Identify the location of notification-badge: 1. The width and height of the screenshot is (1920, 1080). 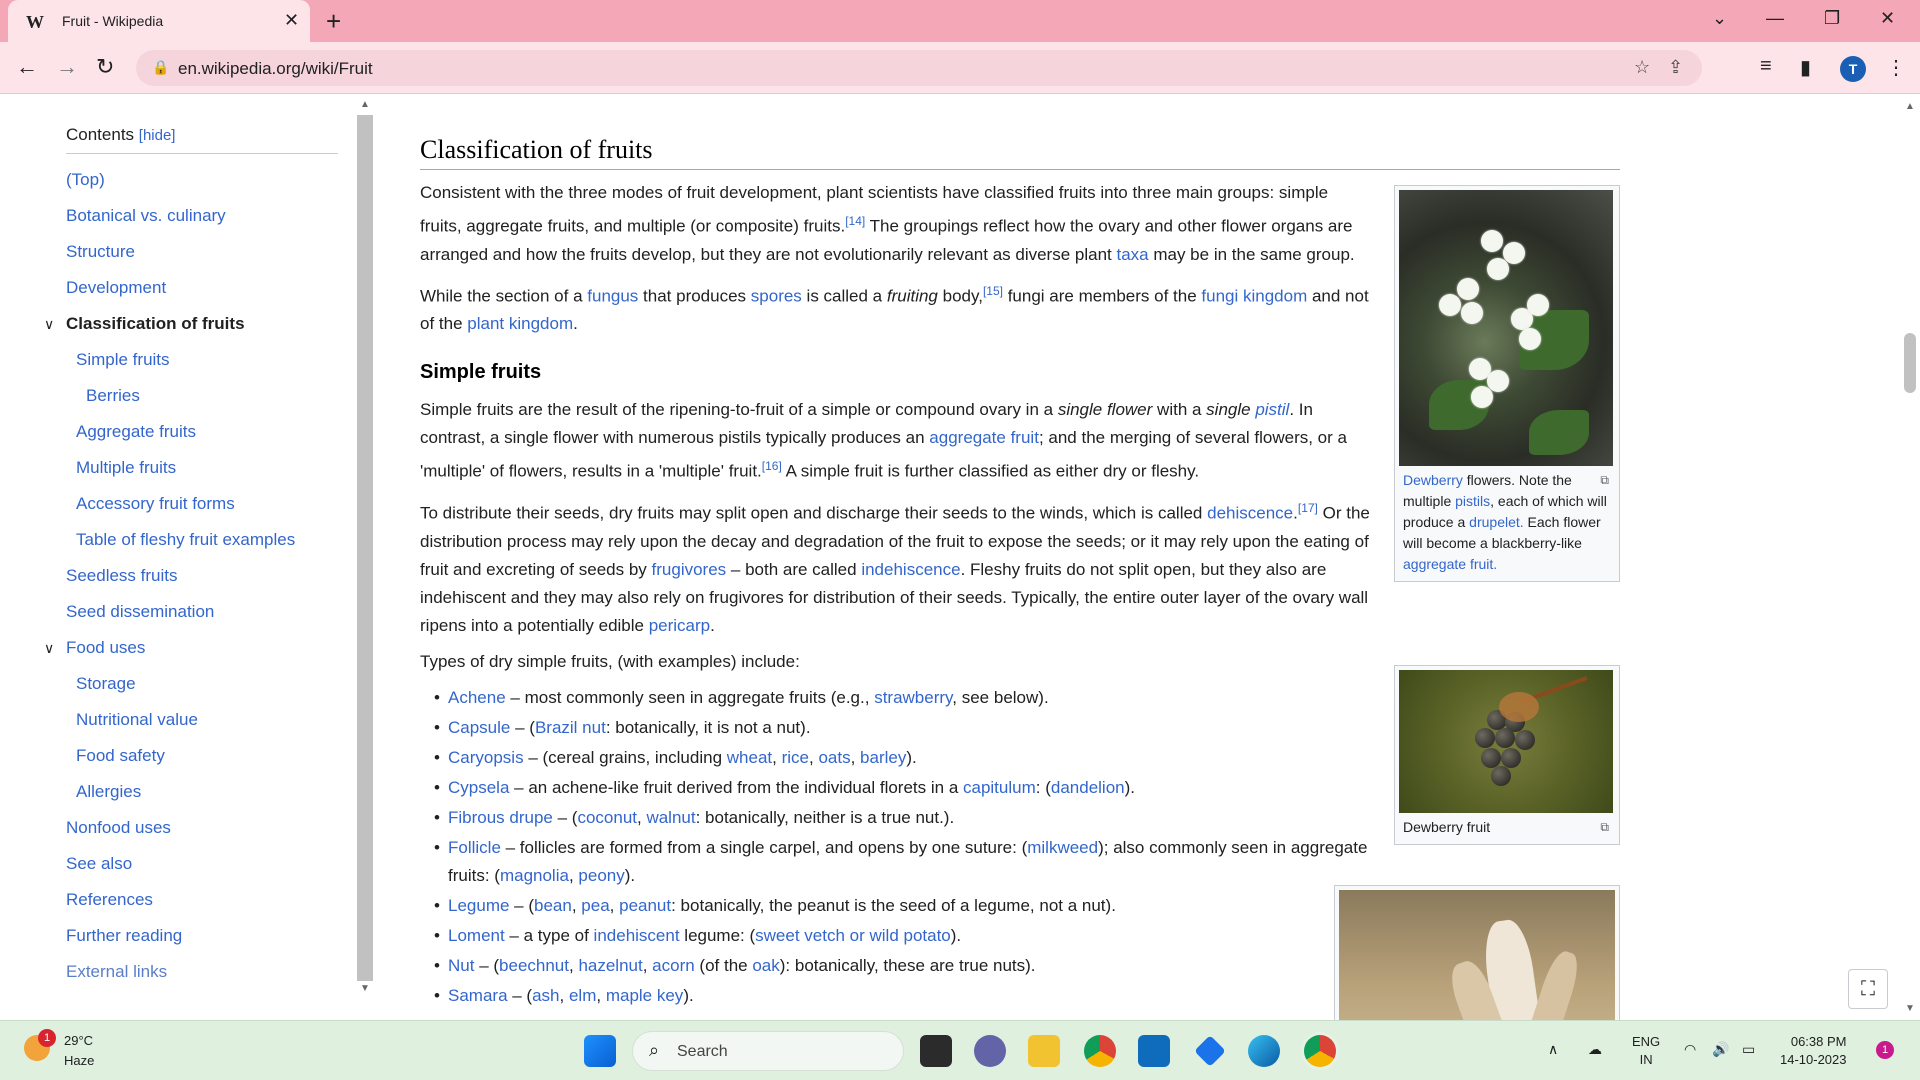
(1885, 1050).